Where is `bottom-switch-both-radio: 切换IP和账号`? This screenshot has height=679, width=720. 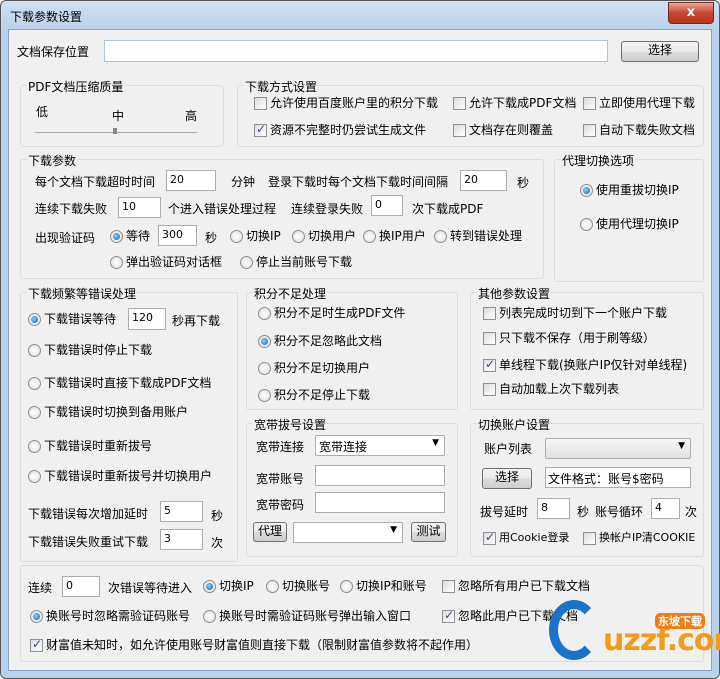
bottom-switch-both-radio: 切换IP和账号 is located at coordinates (383, 586).